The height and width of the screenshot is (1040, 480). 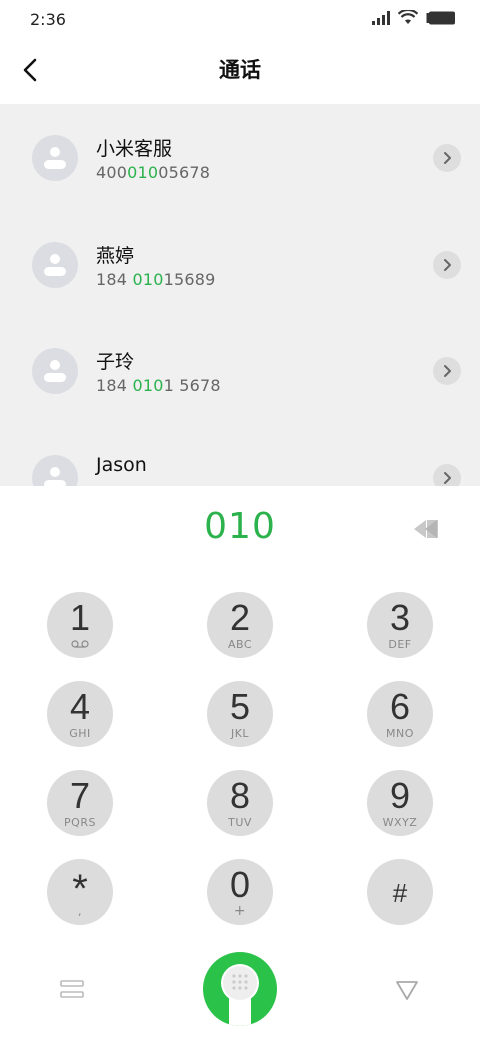 I want to click on contact-name: 燕婷, so click(x=115, y=256).